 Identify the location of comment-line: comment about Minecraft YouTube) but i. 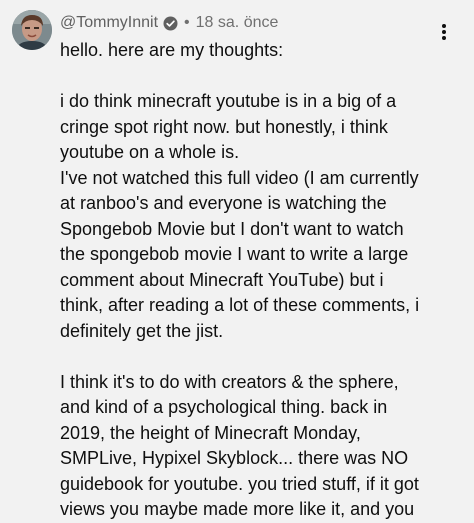
(222, 279).